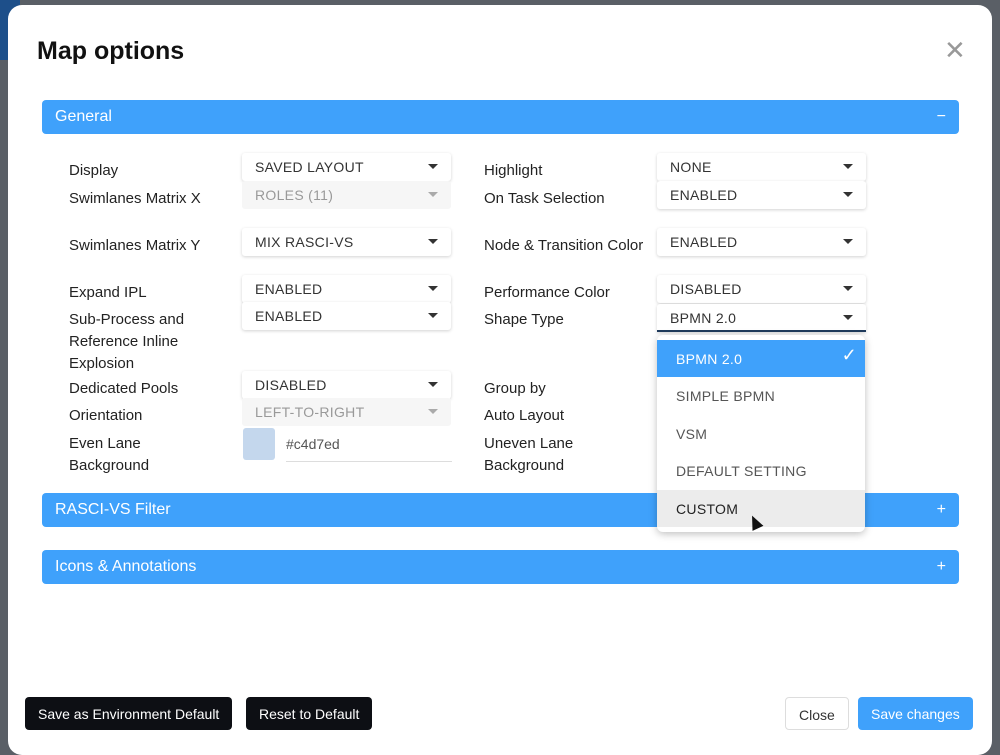 Image resolution: width=1000 pixels, height=755 pixels. I want to click on select-dedicated-pools: DISABLED, so click(346, 385).